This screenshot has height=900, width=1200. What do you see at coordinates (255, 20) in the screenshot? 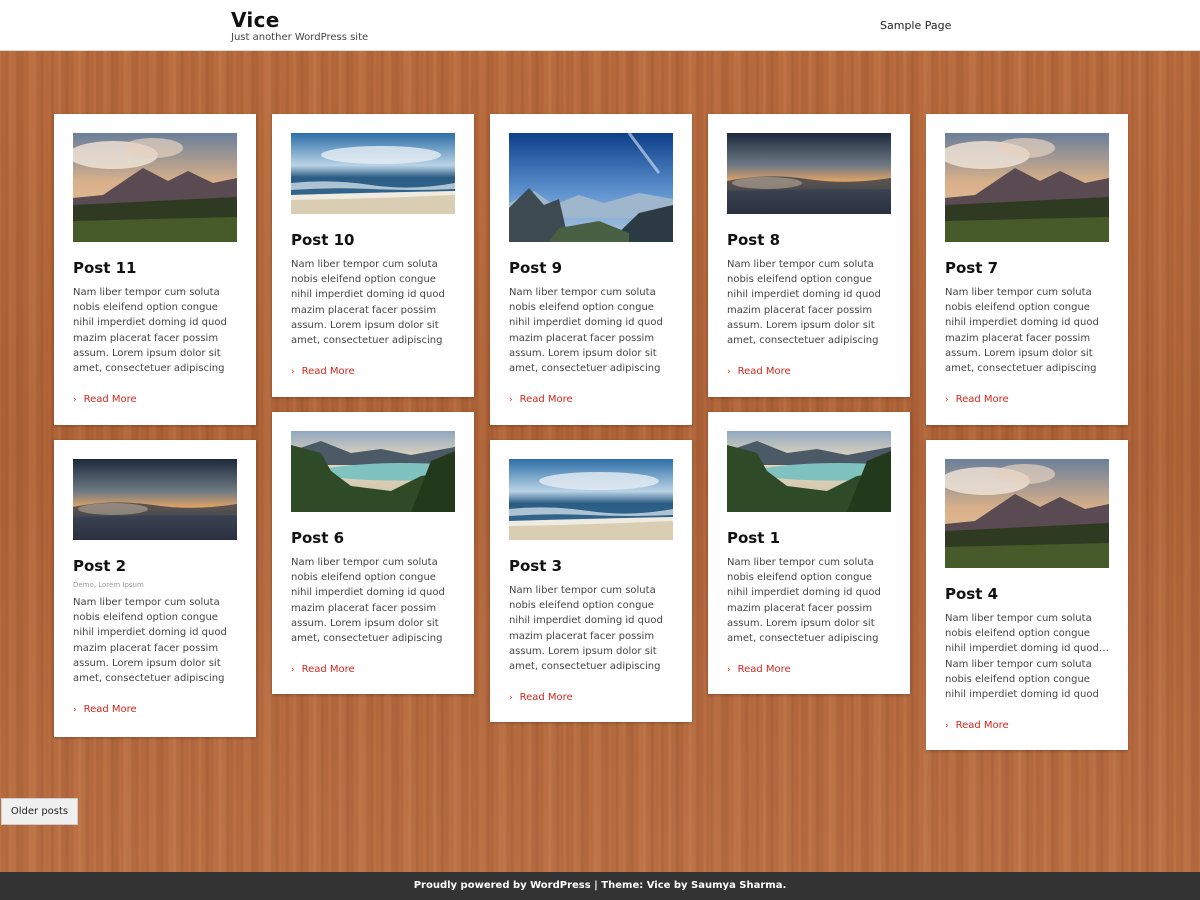
I see `site-title: Vice` at bounding box center [255, 20].